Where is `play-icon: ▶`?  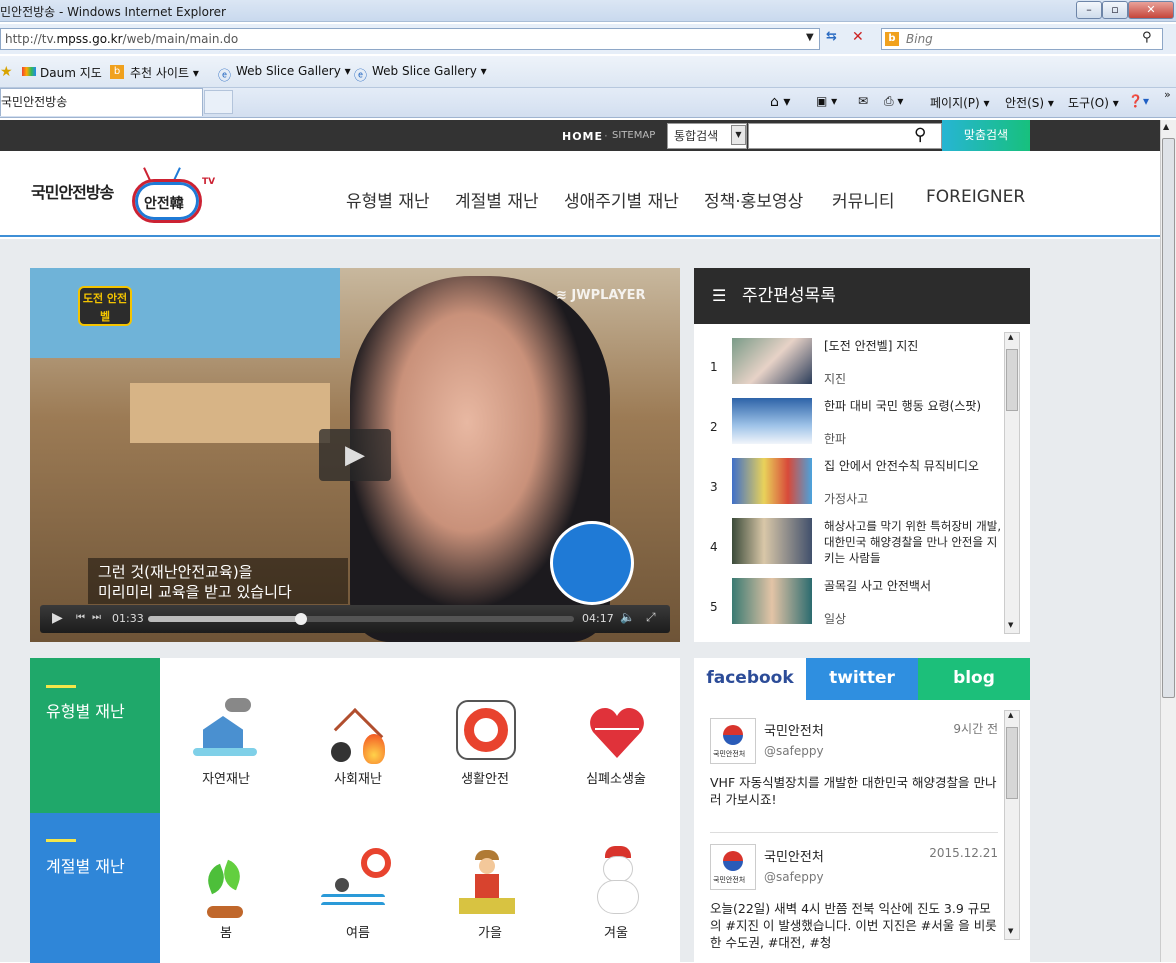
play-icon: ▶ is located at coordinates (57, 618).